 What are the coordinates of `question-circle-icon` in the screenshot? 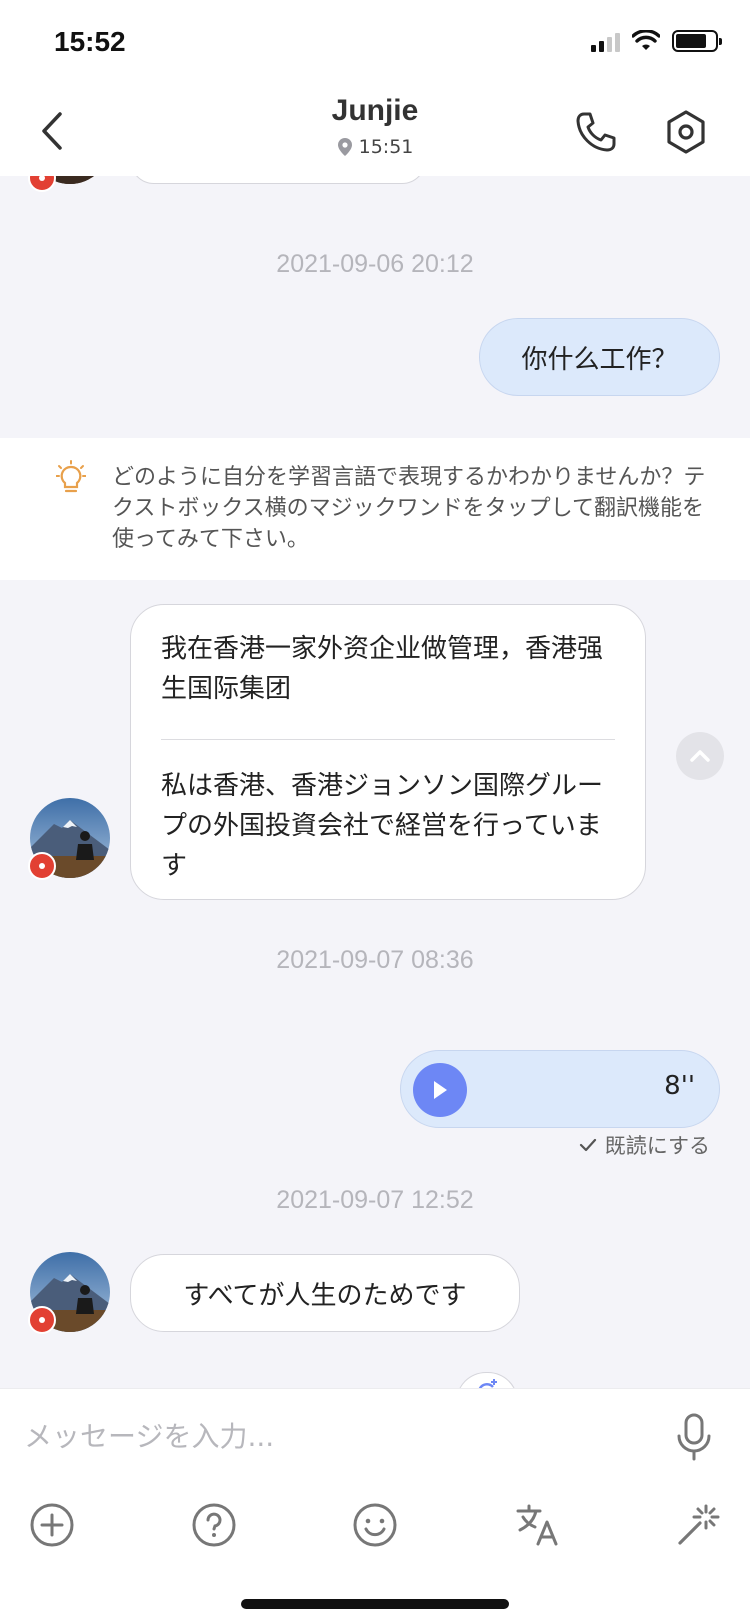 It's located at (214, 1525).